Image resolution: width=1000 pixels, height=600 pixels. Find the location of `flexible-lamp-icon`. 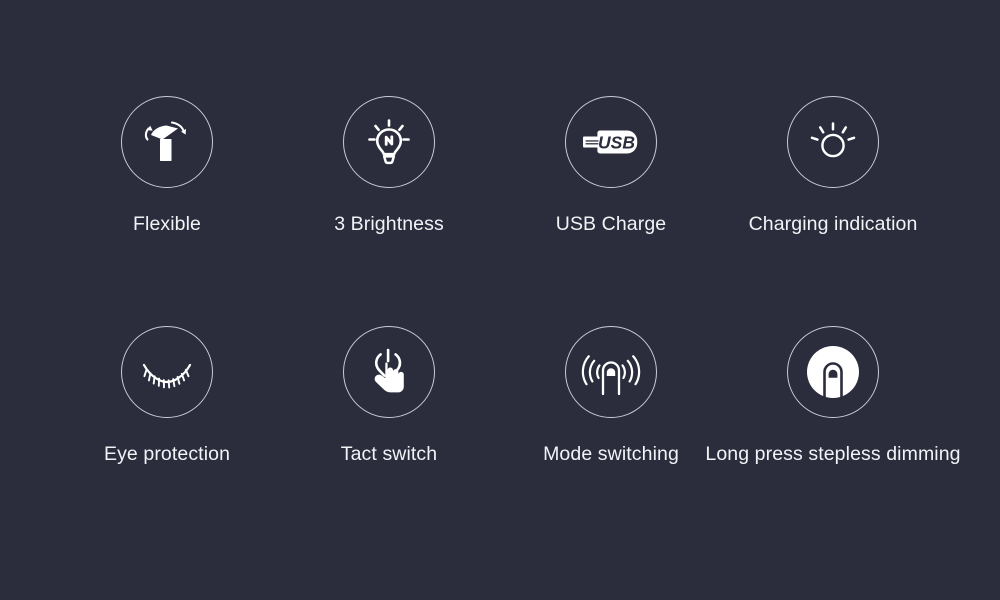

flexible-lamp-icon is located at coordinates (167, 142).